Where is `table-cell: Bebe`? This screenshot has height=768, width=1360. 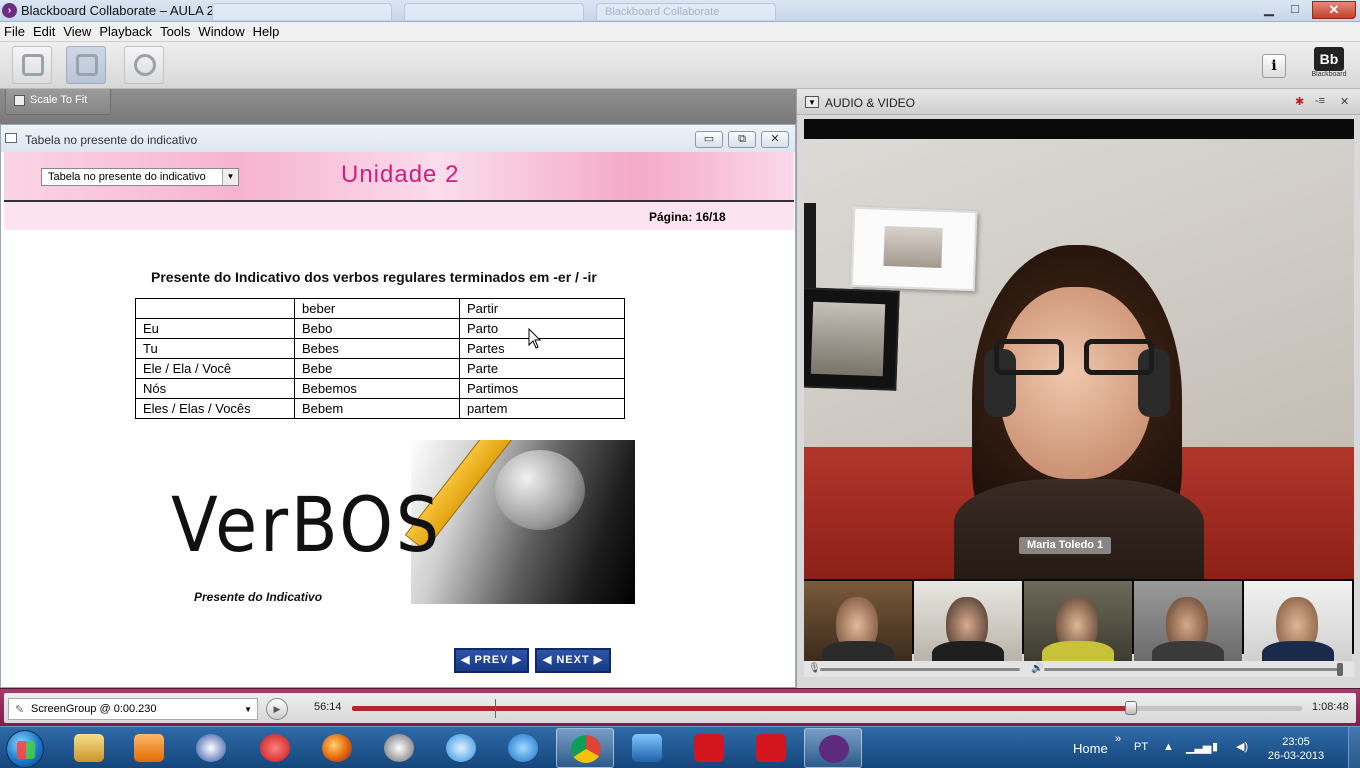
table-cell: Bebe is located at coordinates (377, 368).